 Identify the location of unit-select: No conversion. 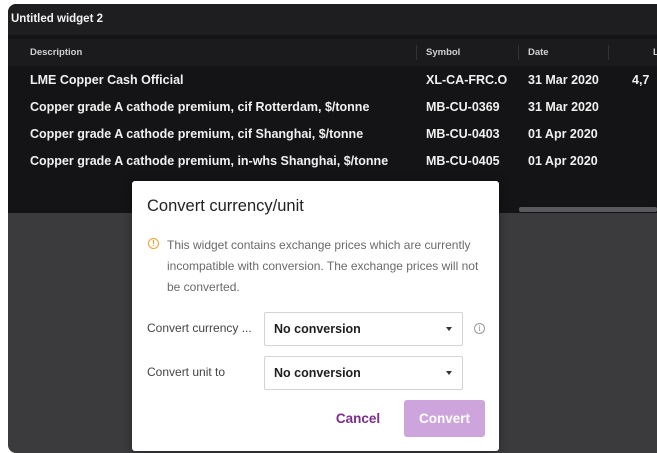
(363, 373).